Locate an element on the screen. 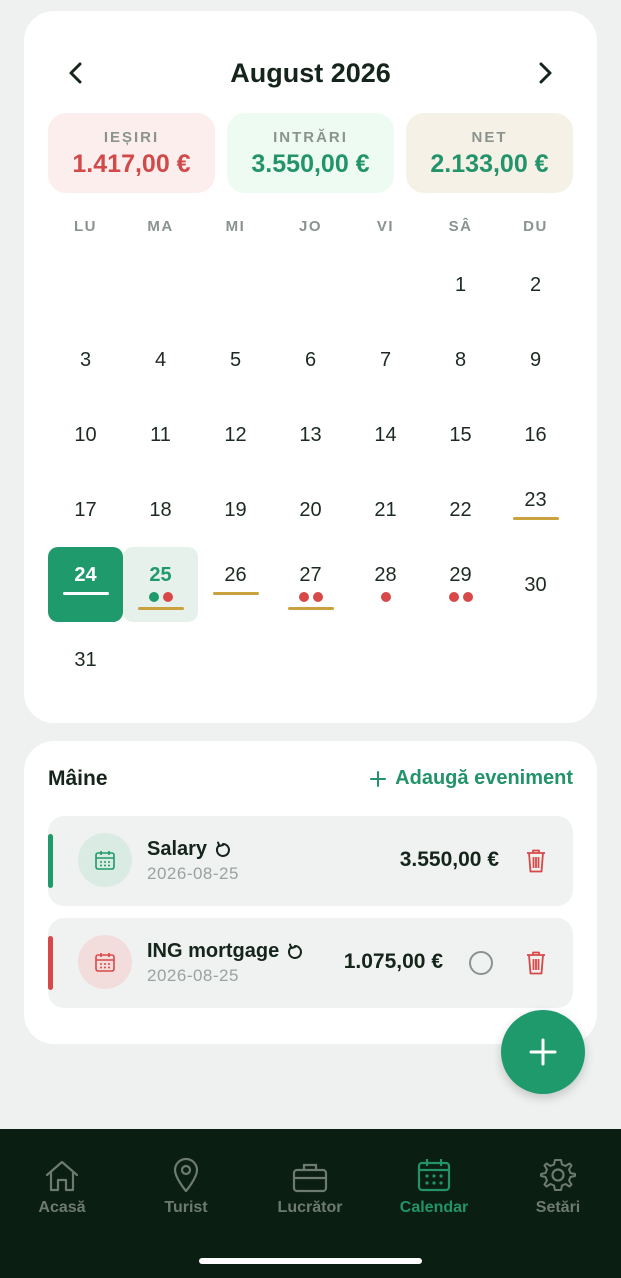  calendar-day: 17 is located at coordinates (85, 509).